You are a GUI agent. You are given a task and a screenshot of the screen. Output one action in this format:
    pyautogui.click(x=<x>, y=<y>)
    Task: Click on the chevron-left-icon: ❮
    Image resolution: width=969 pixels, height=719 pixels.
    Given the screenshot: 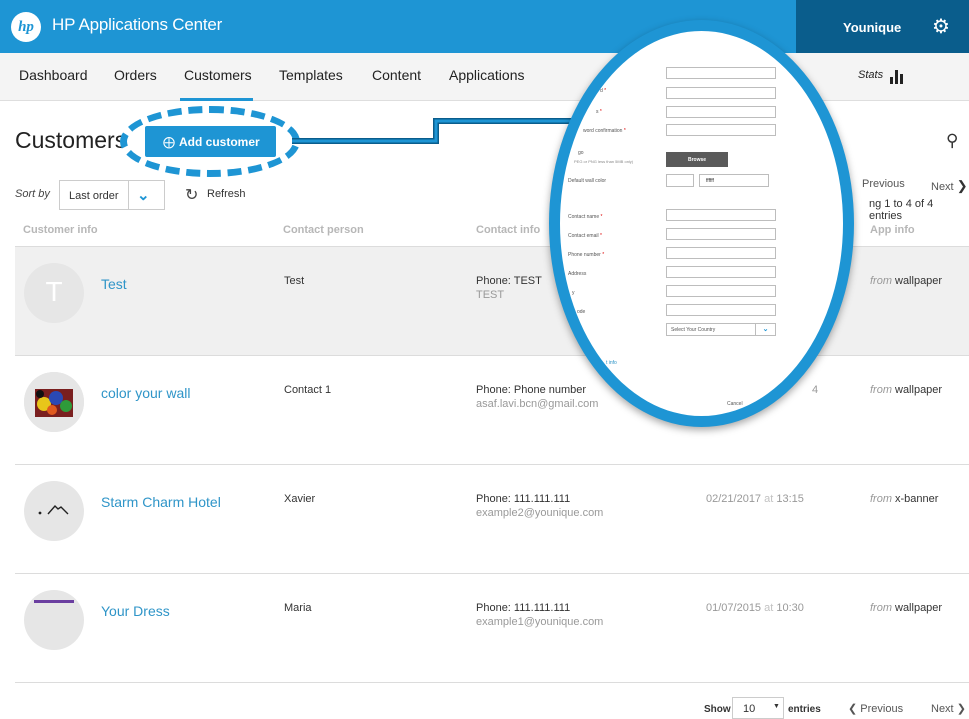 What is the action you would take?
    pyautogui.click(x=853, y=709)
    